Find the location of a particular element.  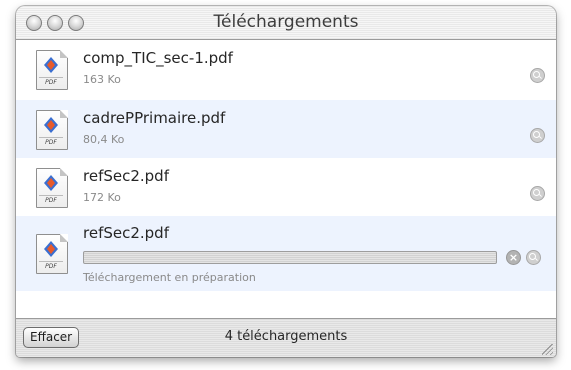

stop-download-button: × is located at coordinates (513, 257).